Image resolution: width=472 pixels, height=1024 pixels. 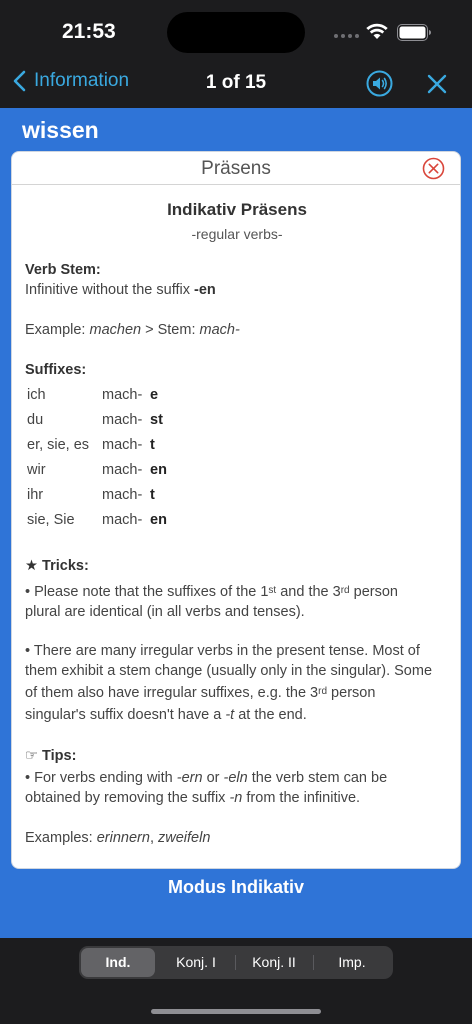 What do you see at coordinates (346, 36) in the screenshot?
I see `cellular-signal-icon` at bounding box center [346, 36].